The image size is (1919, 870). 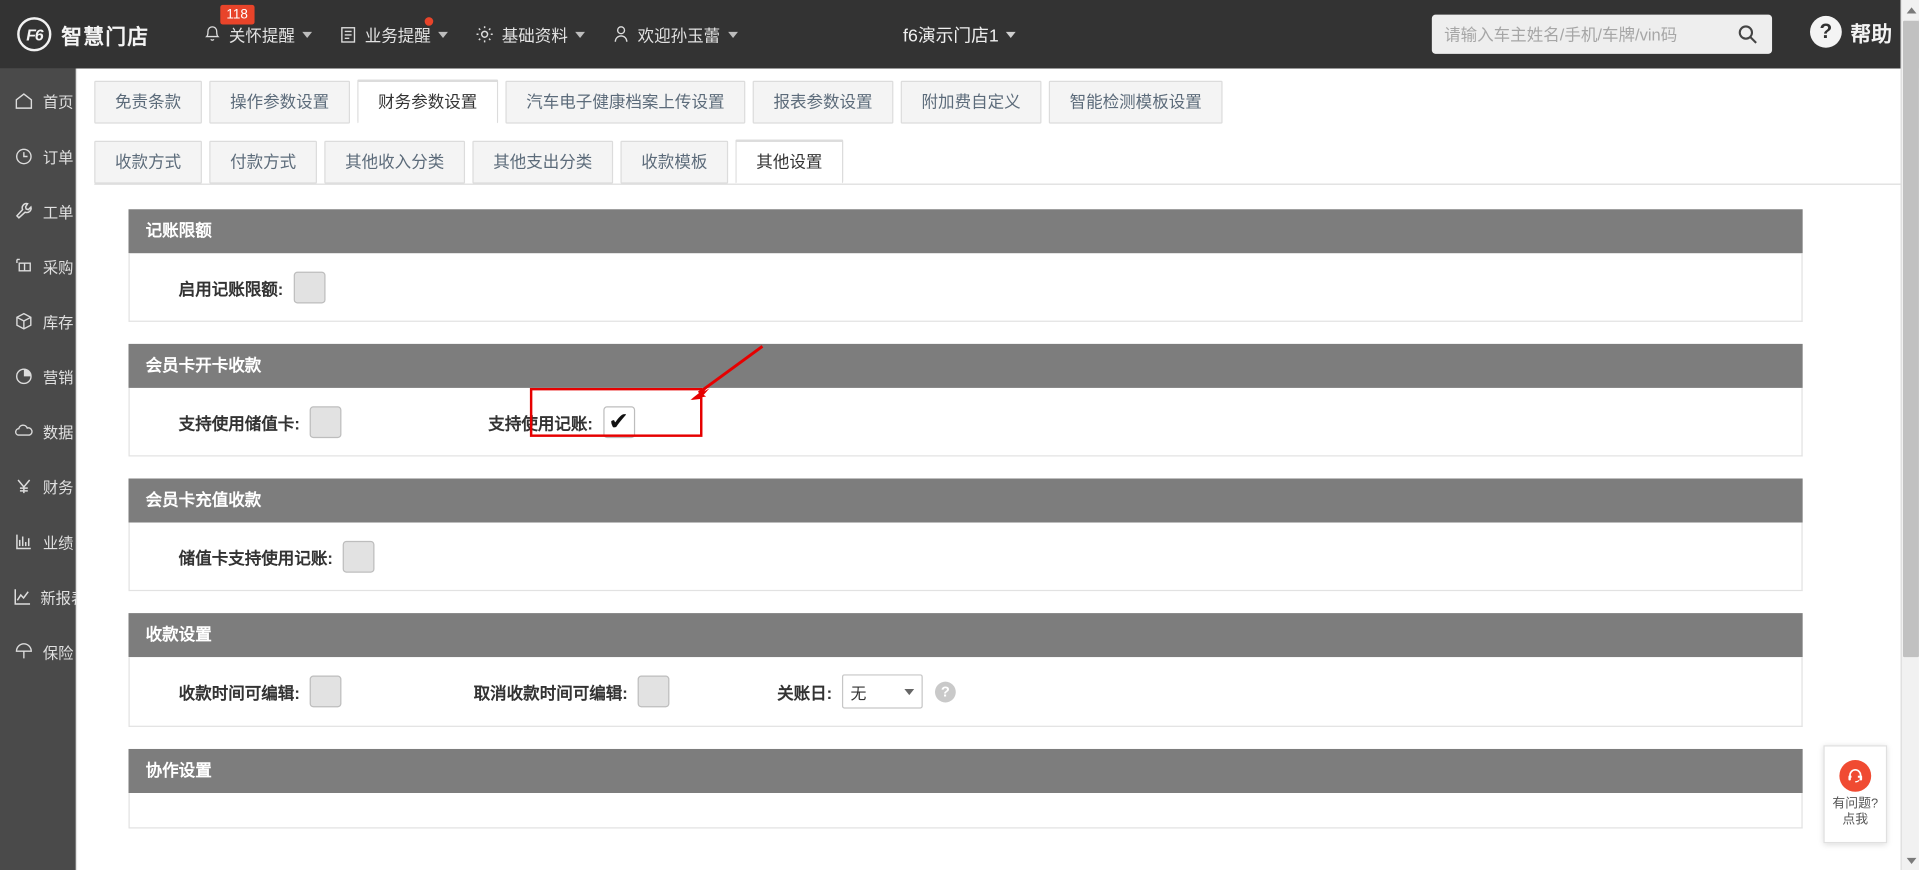 I want to click on checkbox-stored-card-support-accounting, so click(x=358, y=556).